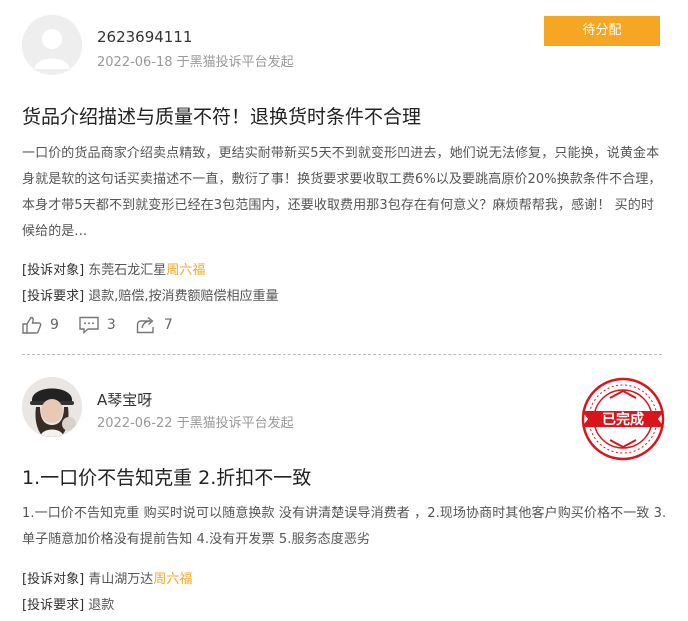 This screenshot has height=621, width=688. I want to click on stamp-label: 已完成, so click(623, 419).